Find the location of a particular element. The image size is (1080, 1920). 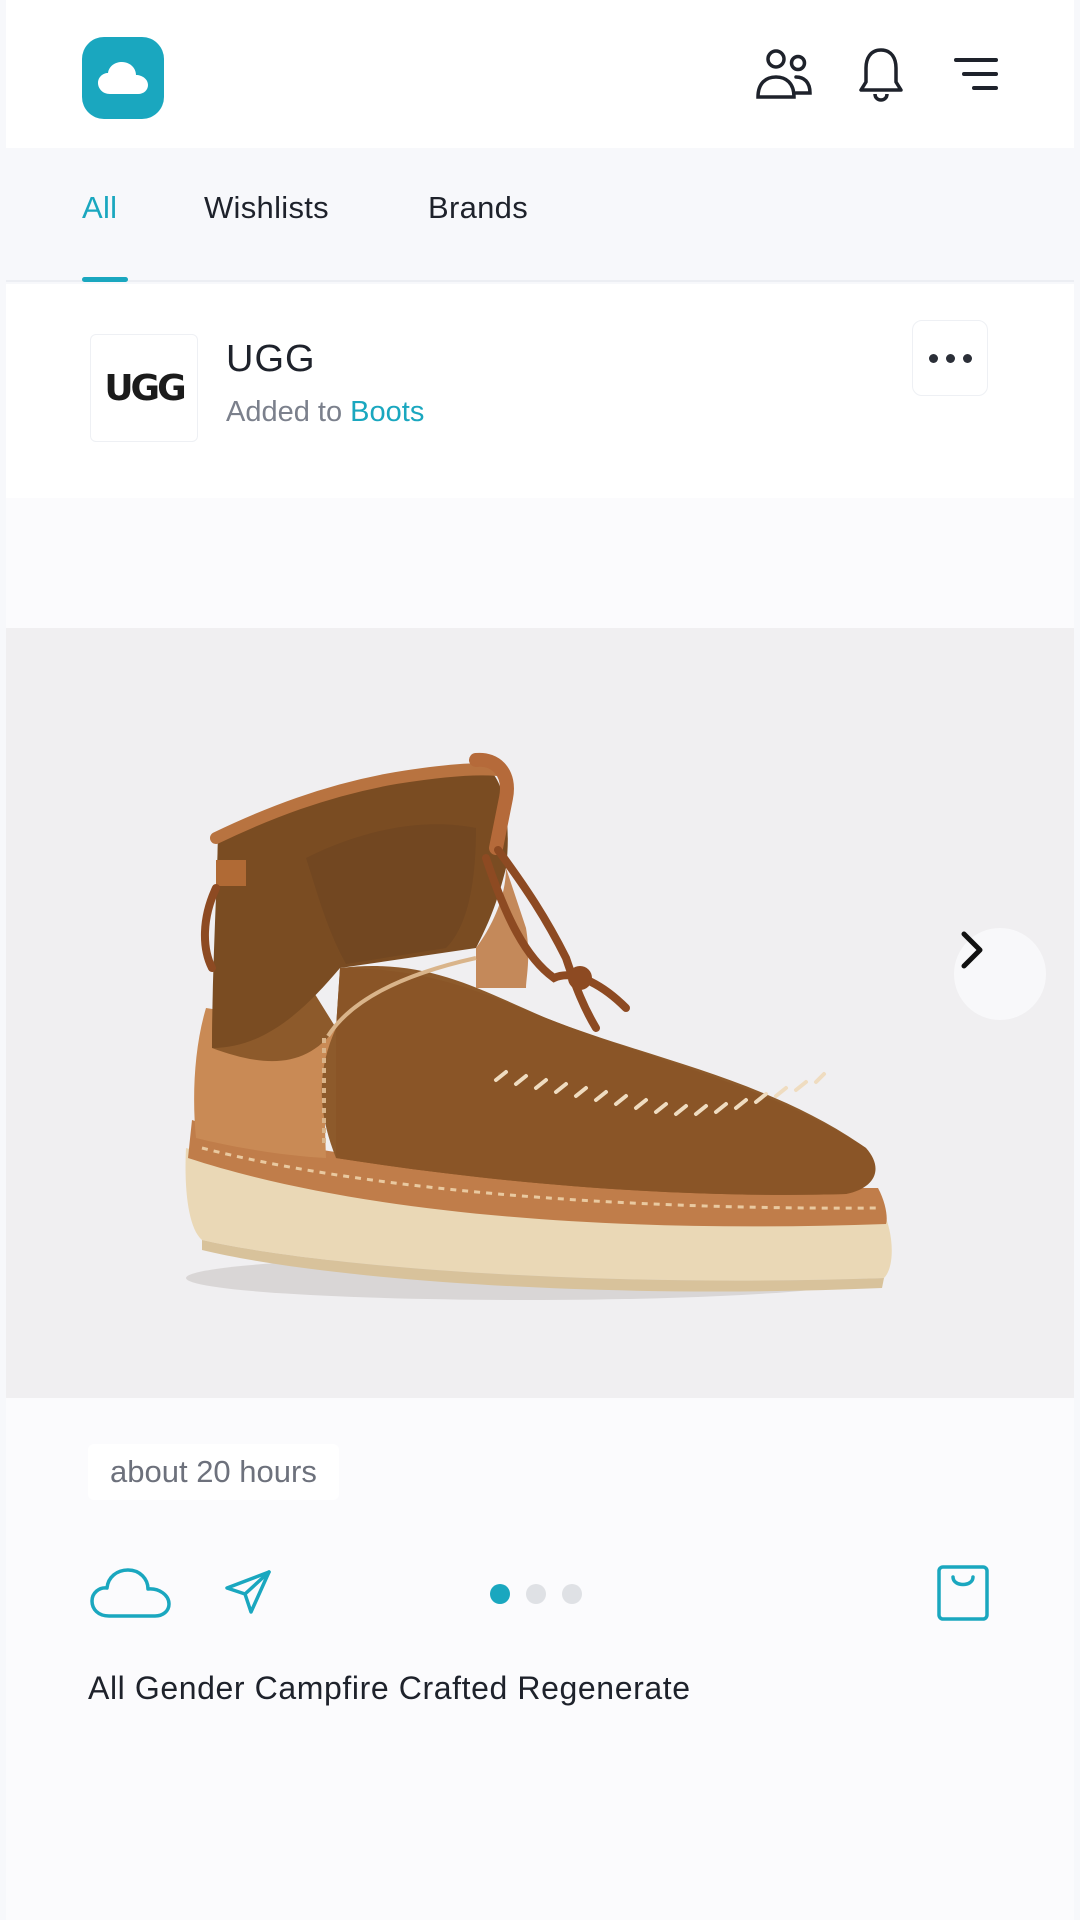

bell-icon is located at coordinates (881, 74).